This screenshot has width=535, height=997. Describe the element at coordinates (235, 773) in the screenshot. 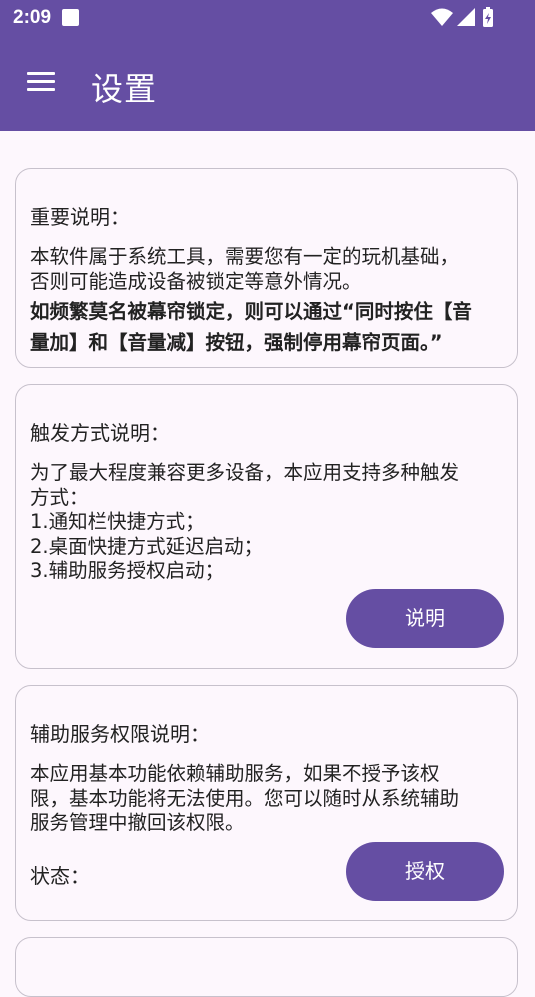

I see `body-line: 本应用基本功能依赖辅助服务，如果不授予该权` at that location.